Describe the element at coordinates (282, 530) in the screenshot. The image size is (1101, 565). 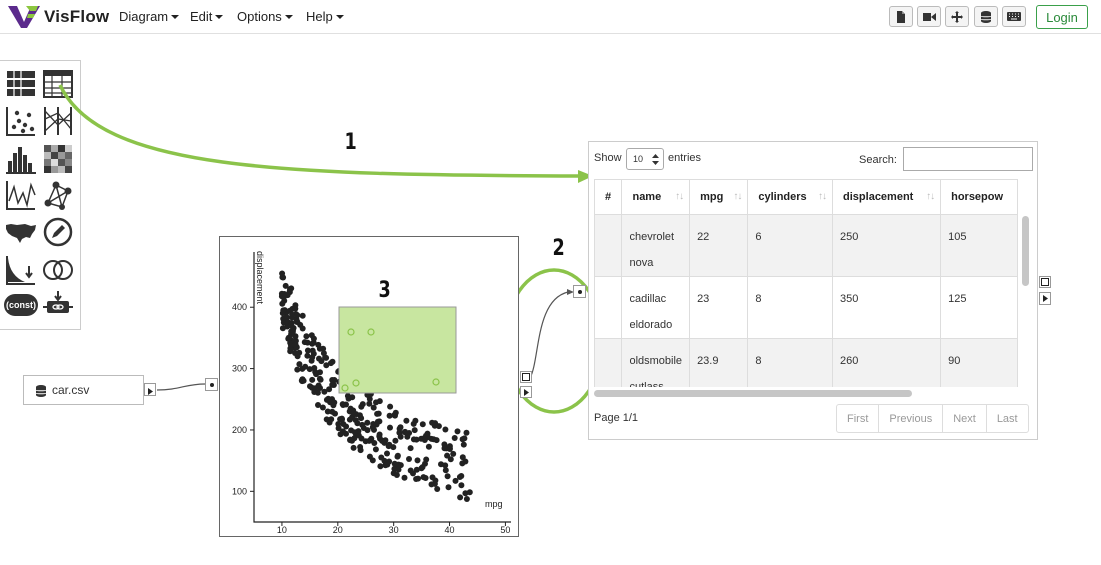
I see `x-tick-label: 10` at that location.